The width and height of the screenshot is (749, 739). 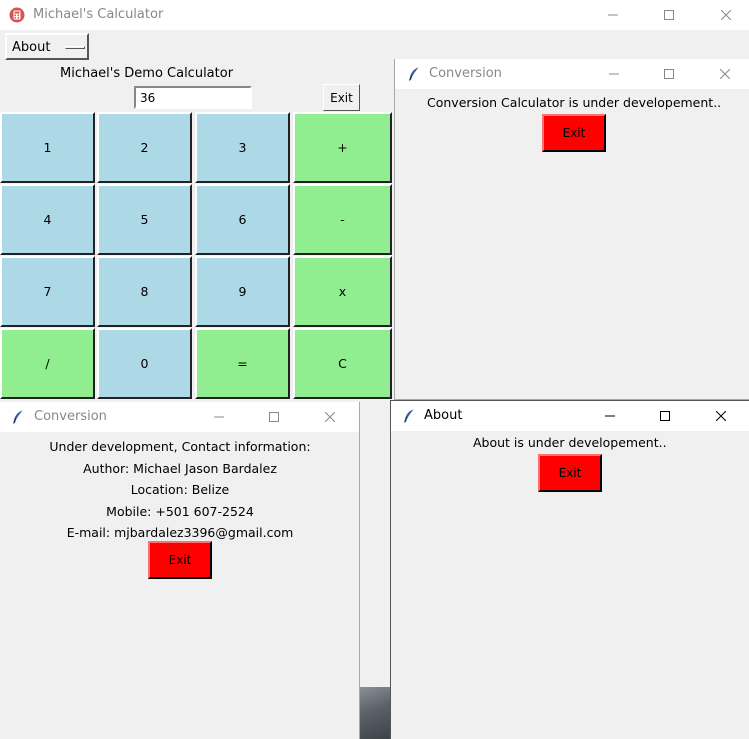 I want to click on key-label: 6, so click(x=242, y=219).